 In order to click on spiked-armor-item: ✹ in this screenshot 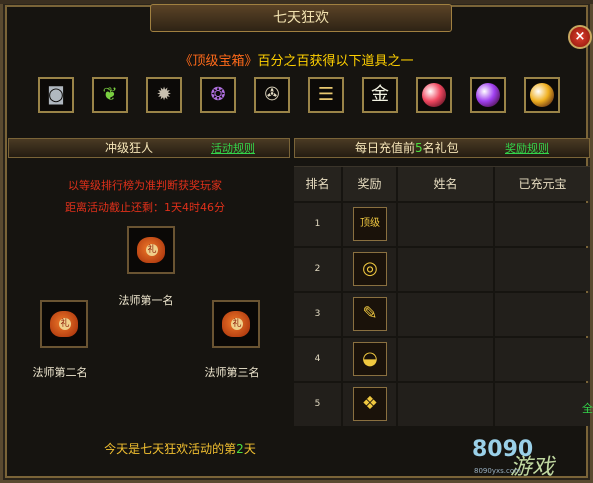, I will do `click(164, 95)`.